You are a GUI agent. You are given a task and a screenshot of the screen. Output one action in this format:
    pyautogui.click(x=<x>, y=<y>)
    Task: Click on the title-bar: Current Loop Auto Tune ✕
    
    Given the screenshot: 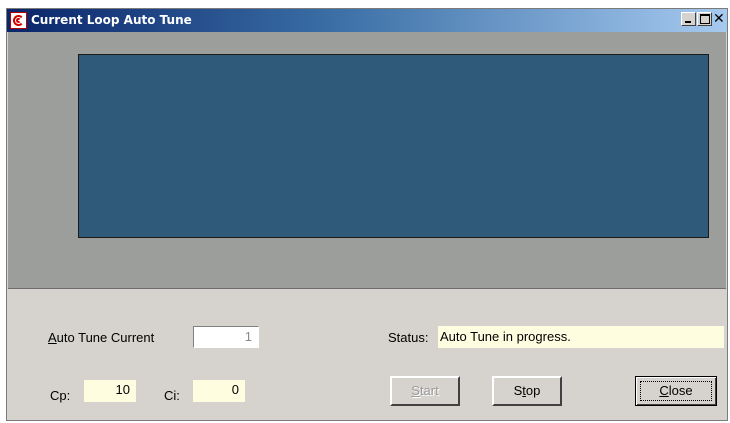 What is the action you would take?
    pyautogui.click(x=367, y=20)
    